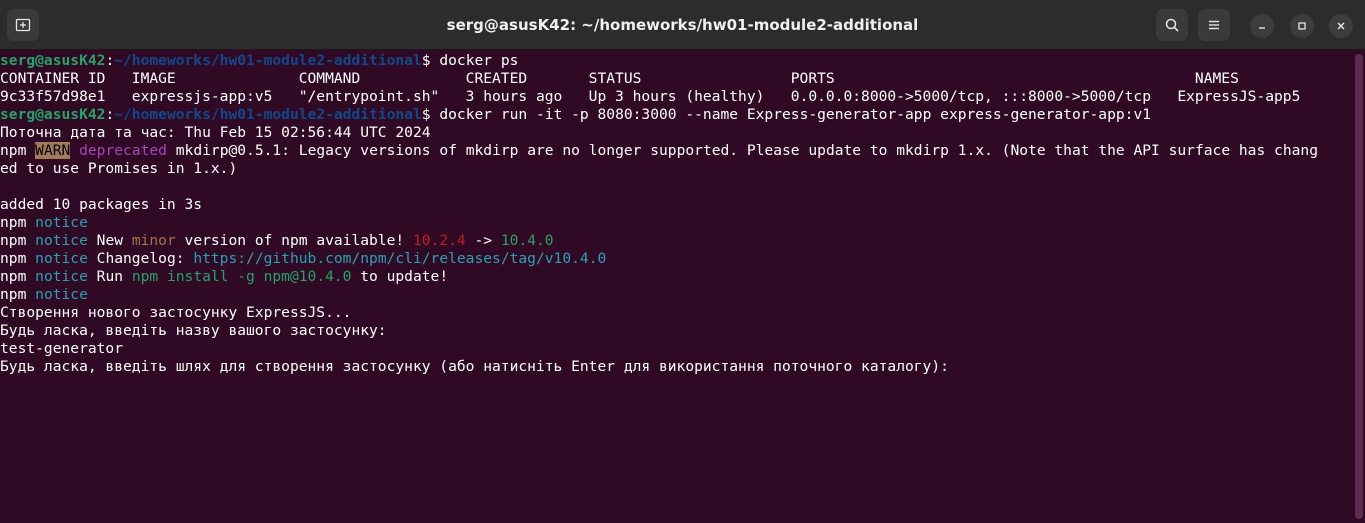 This screenshot has height=523, width=1365. Describe the element at coordinates (483, 240) in the screenshot. I see `arrow-text: ->` at that location.